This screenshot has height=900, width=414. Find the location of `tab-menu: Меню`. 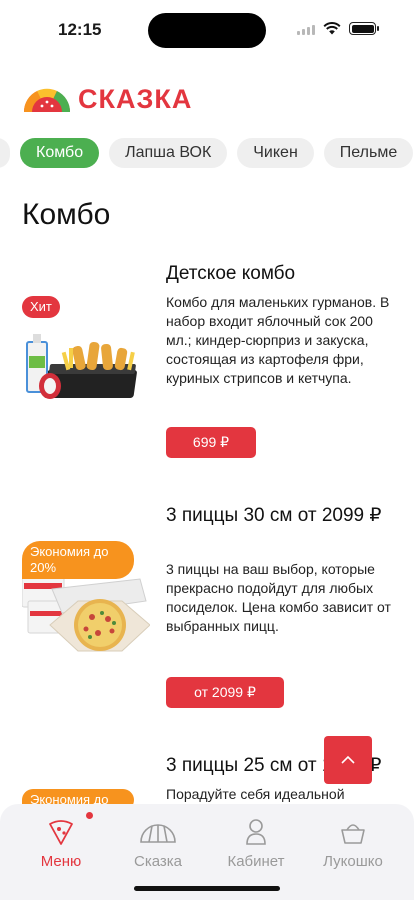

tab-menu: Меню is located at coordinates (61, 841).